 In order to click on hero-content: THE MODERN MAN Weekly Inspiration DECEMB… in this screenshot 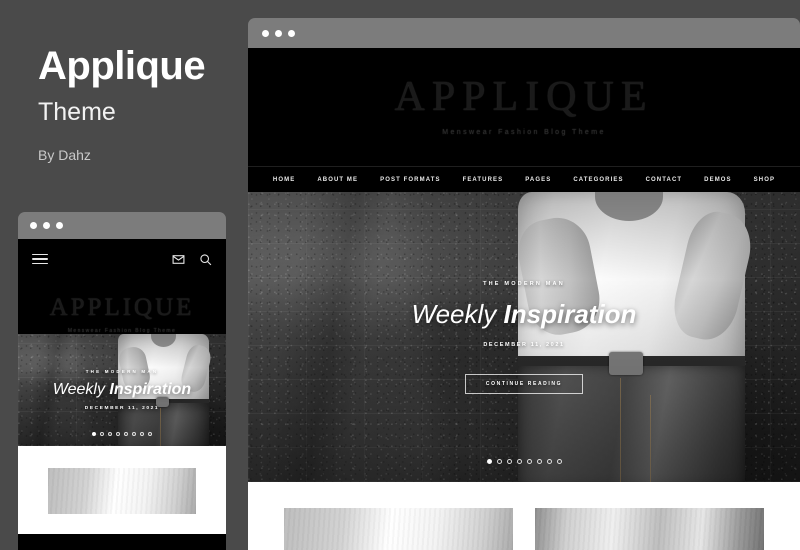, I will do `click(122, 390)`.